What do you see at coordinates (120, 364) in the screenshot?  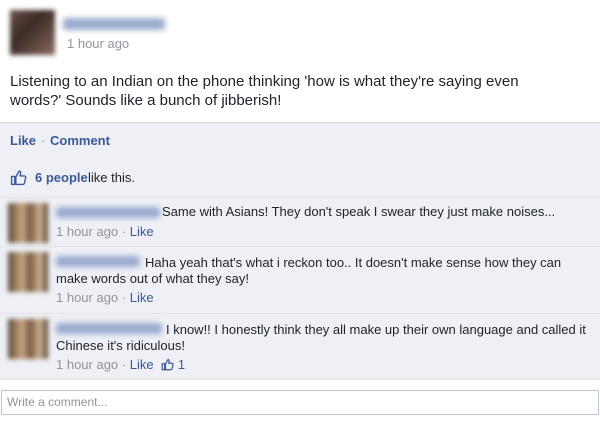 I see `comment-meta: 1 hour ago · Like 1` at bounding box center [120, 364].